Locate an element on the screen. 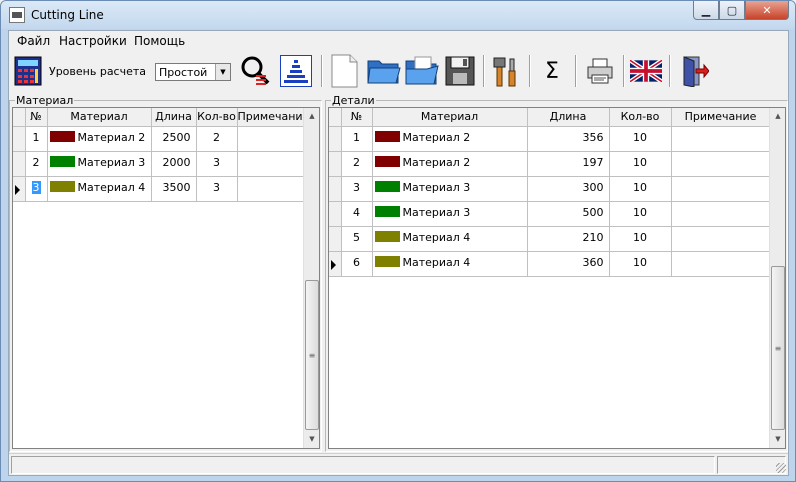  tools-icon is located at coordinates (506, 71).